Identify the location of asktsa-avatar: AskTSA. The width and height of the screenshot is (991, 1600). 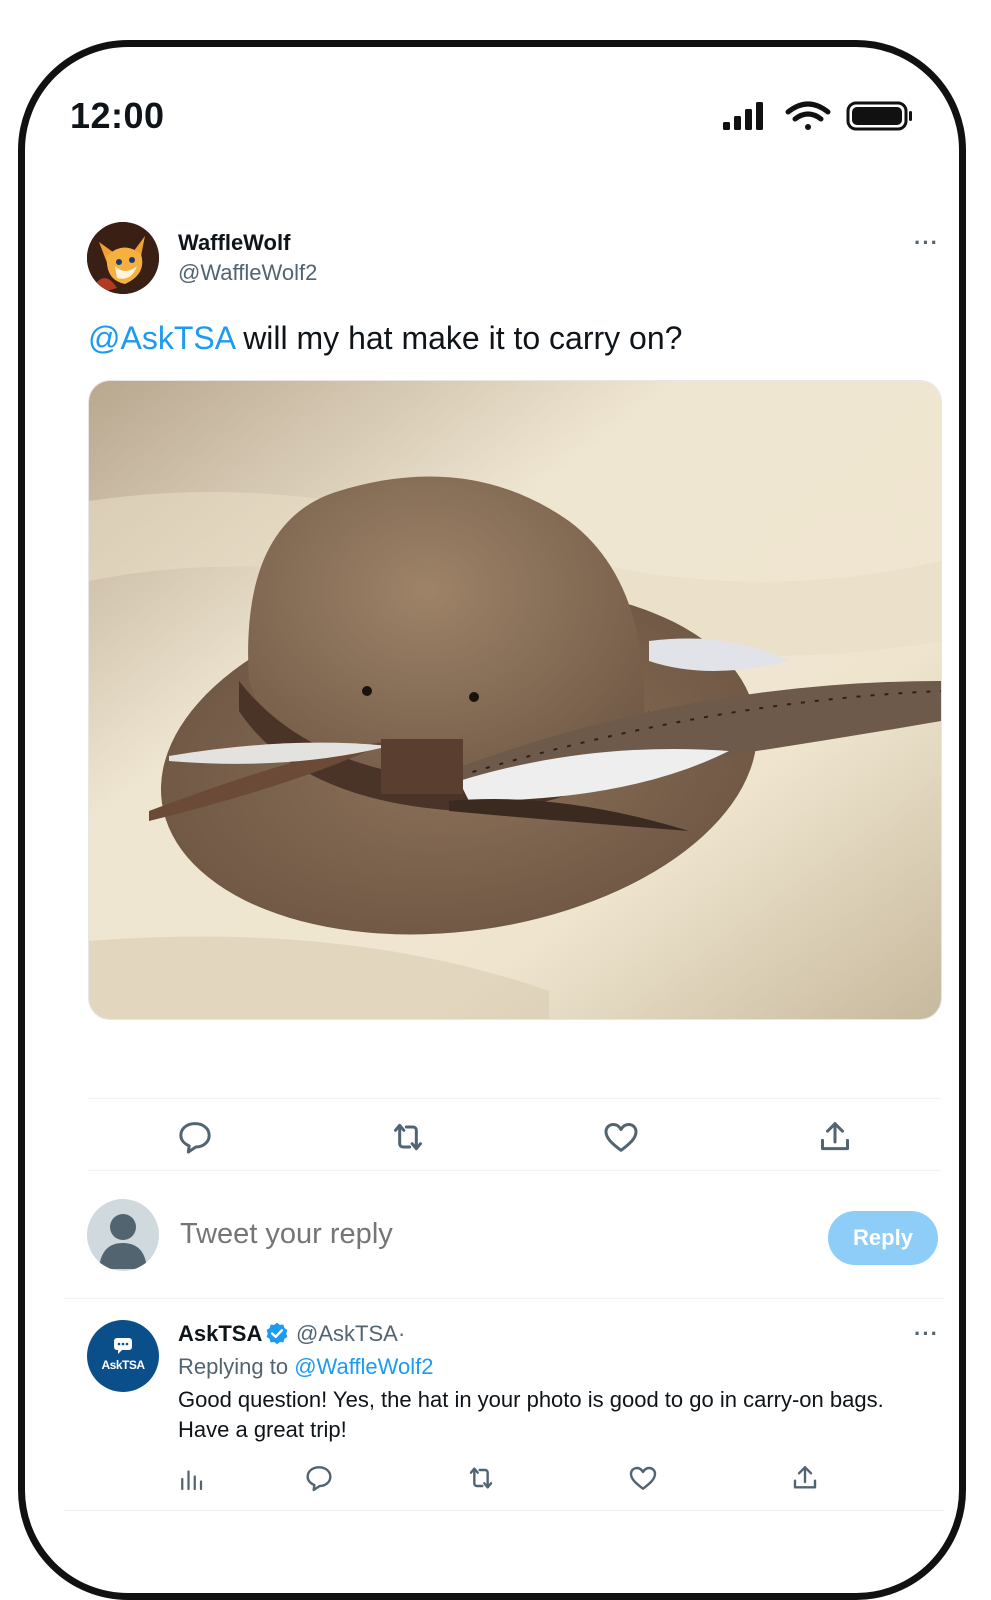
(123, 1356).